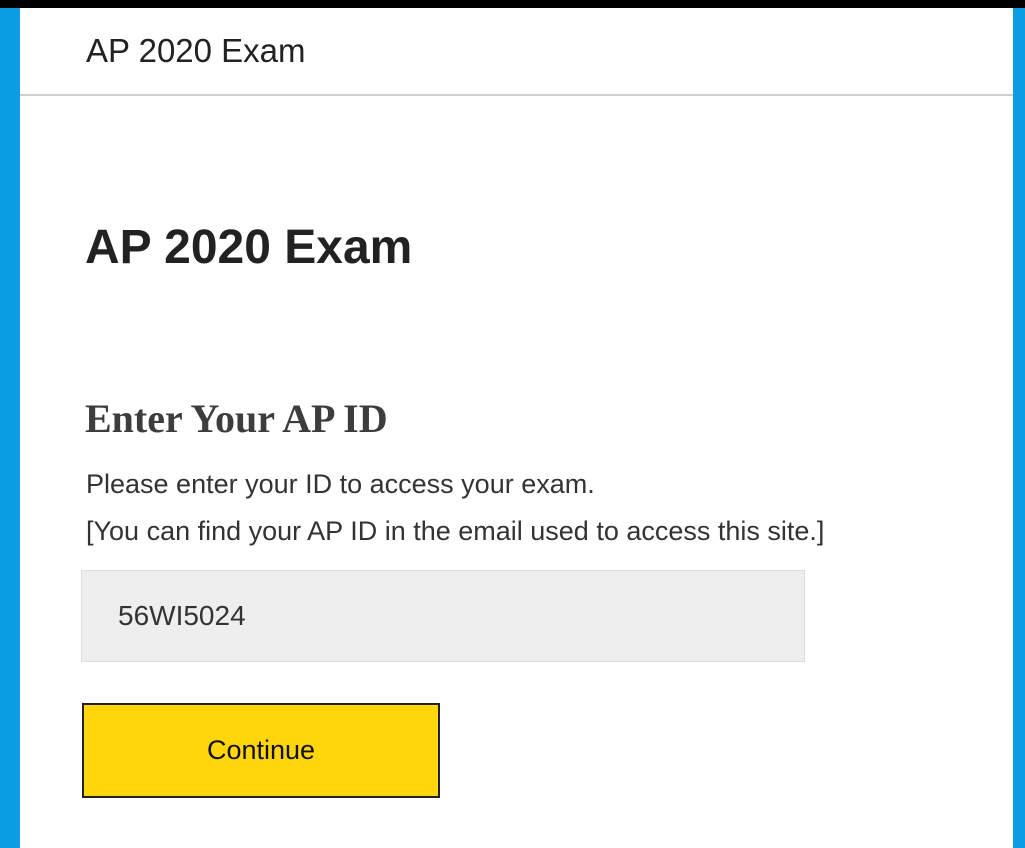 This screenshot has height=848, width=1025. Describe the element at coordinates (443, 616) in the screenshot. I see `ap-id-input` at that location.